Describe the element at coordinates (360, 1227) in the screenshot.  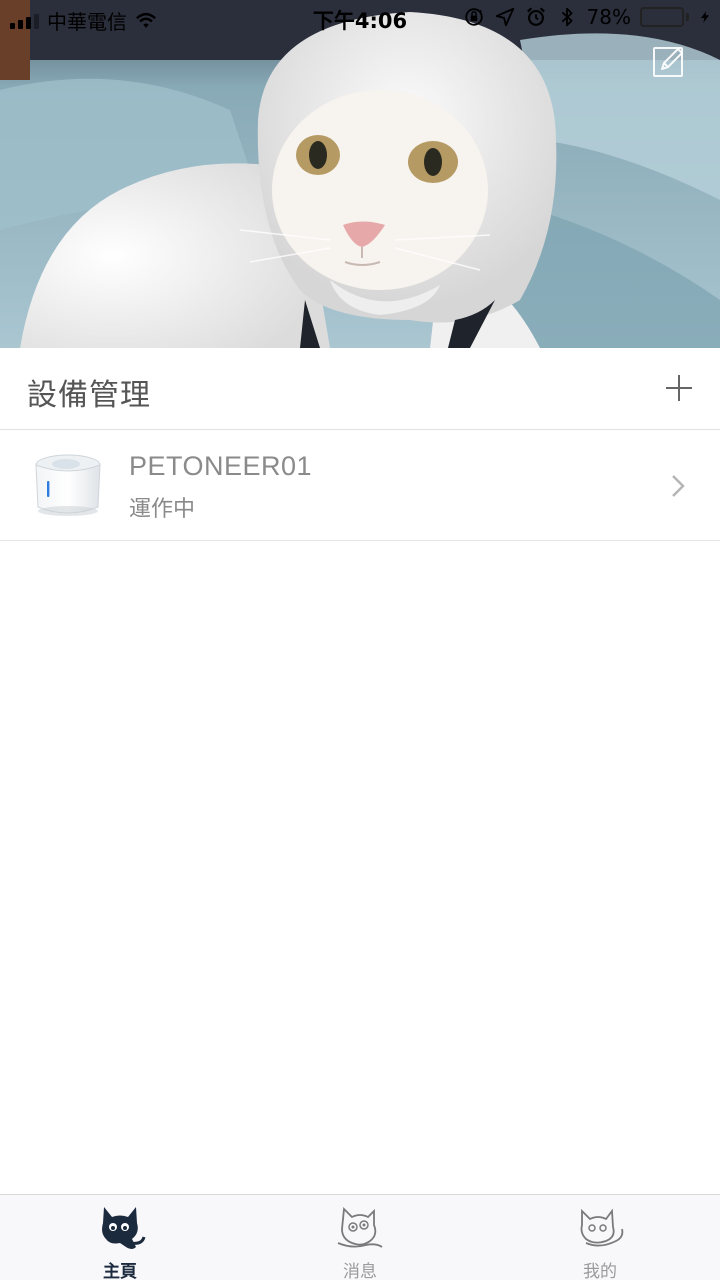
I see `cat-message-icon` at that location.